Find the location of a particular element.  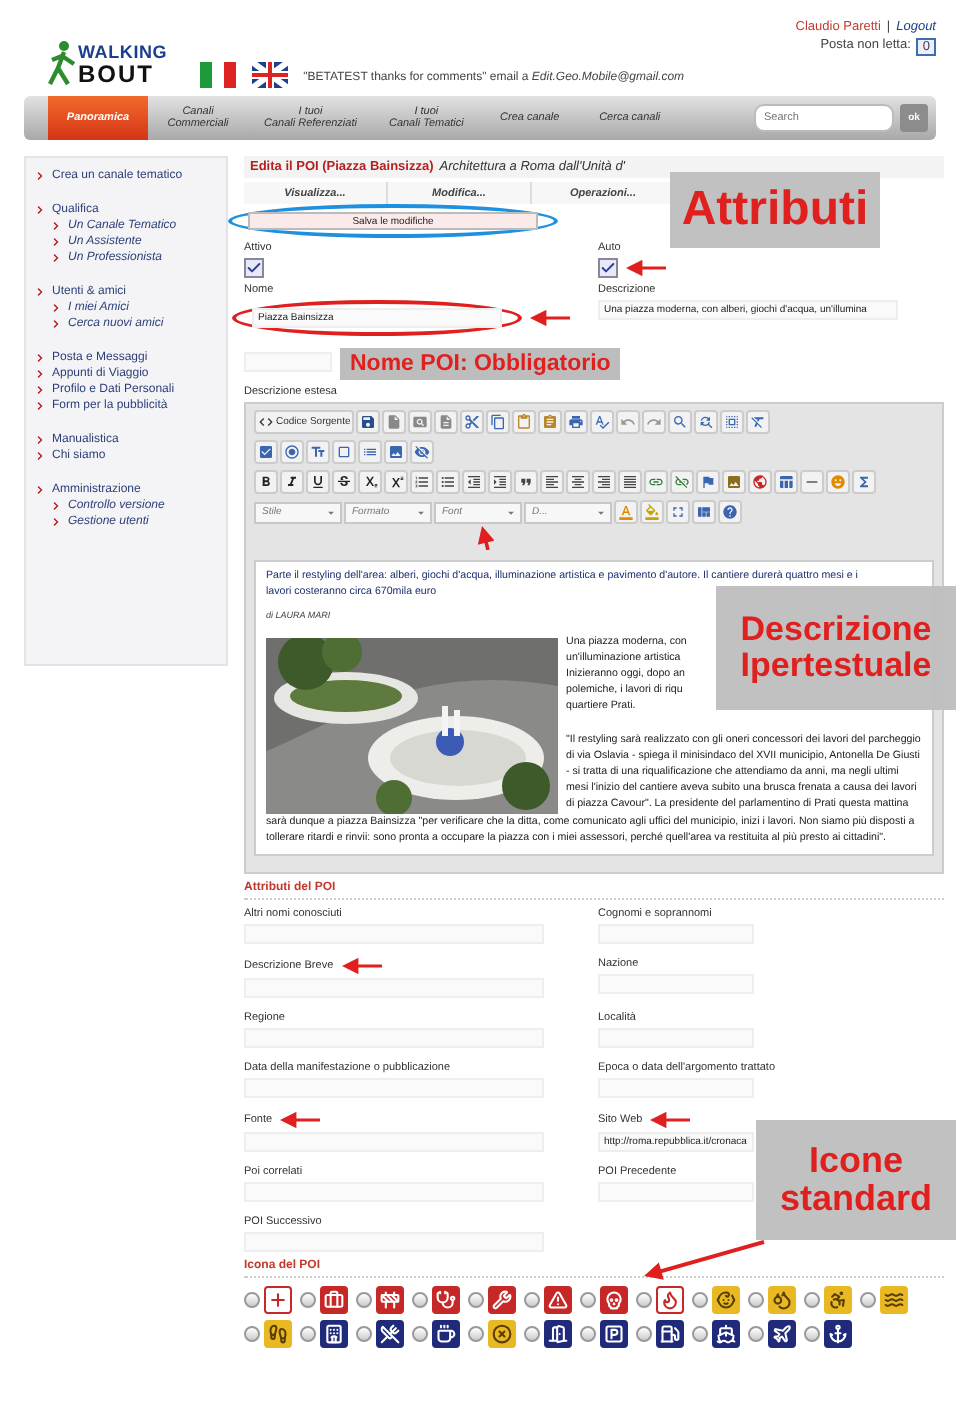

image-button-button is located at coordinates (396, 452).